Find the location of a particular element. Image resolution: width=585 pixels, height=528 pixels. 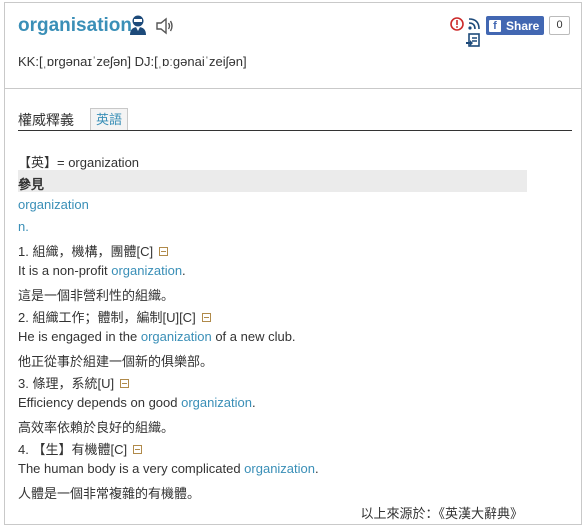

facebook-share-button: f Share is located at coordinates (515, 25).